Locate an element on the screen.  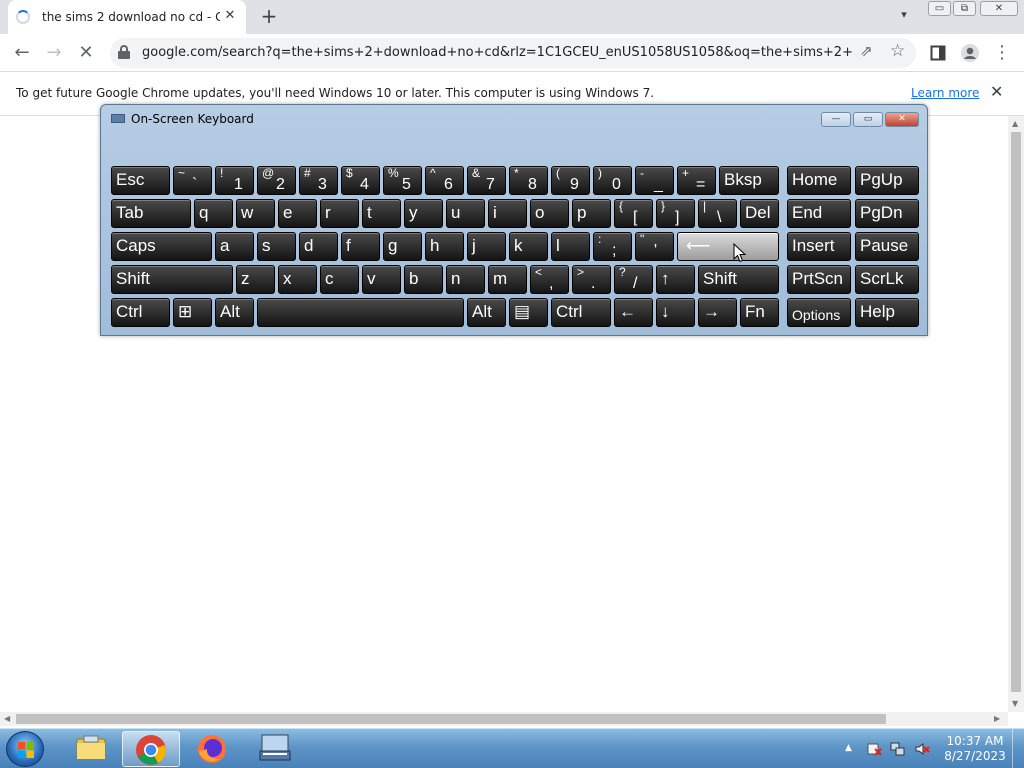
key-a: a is located at coordinates (234, 246).